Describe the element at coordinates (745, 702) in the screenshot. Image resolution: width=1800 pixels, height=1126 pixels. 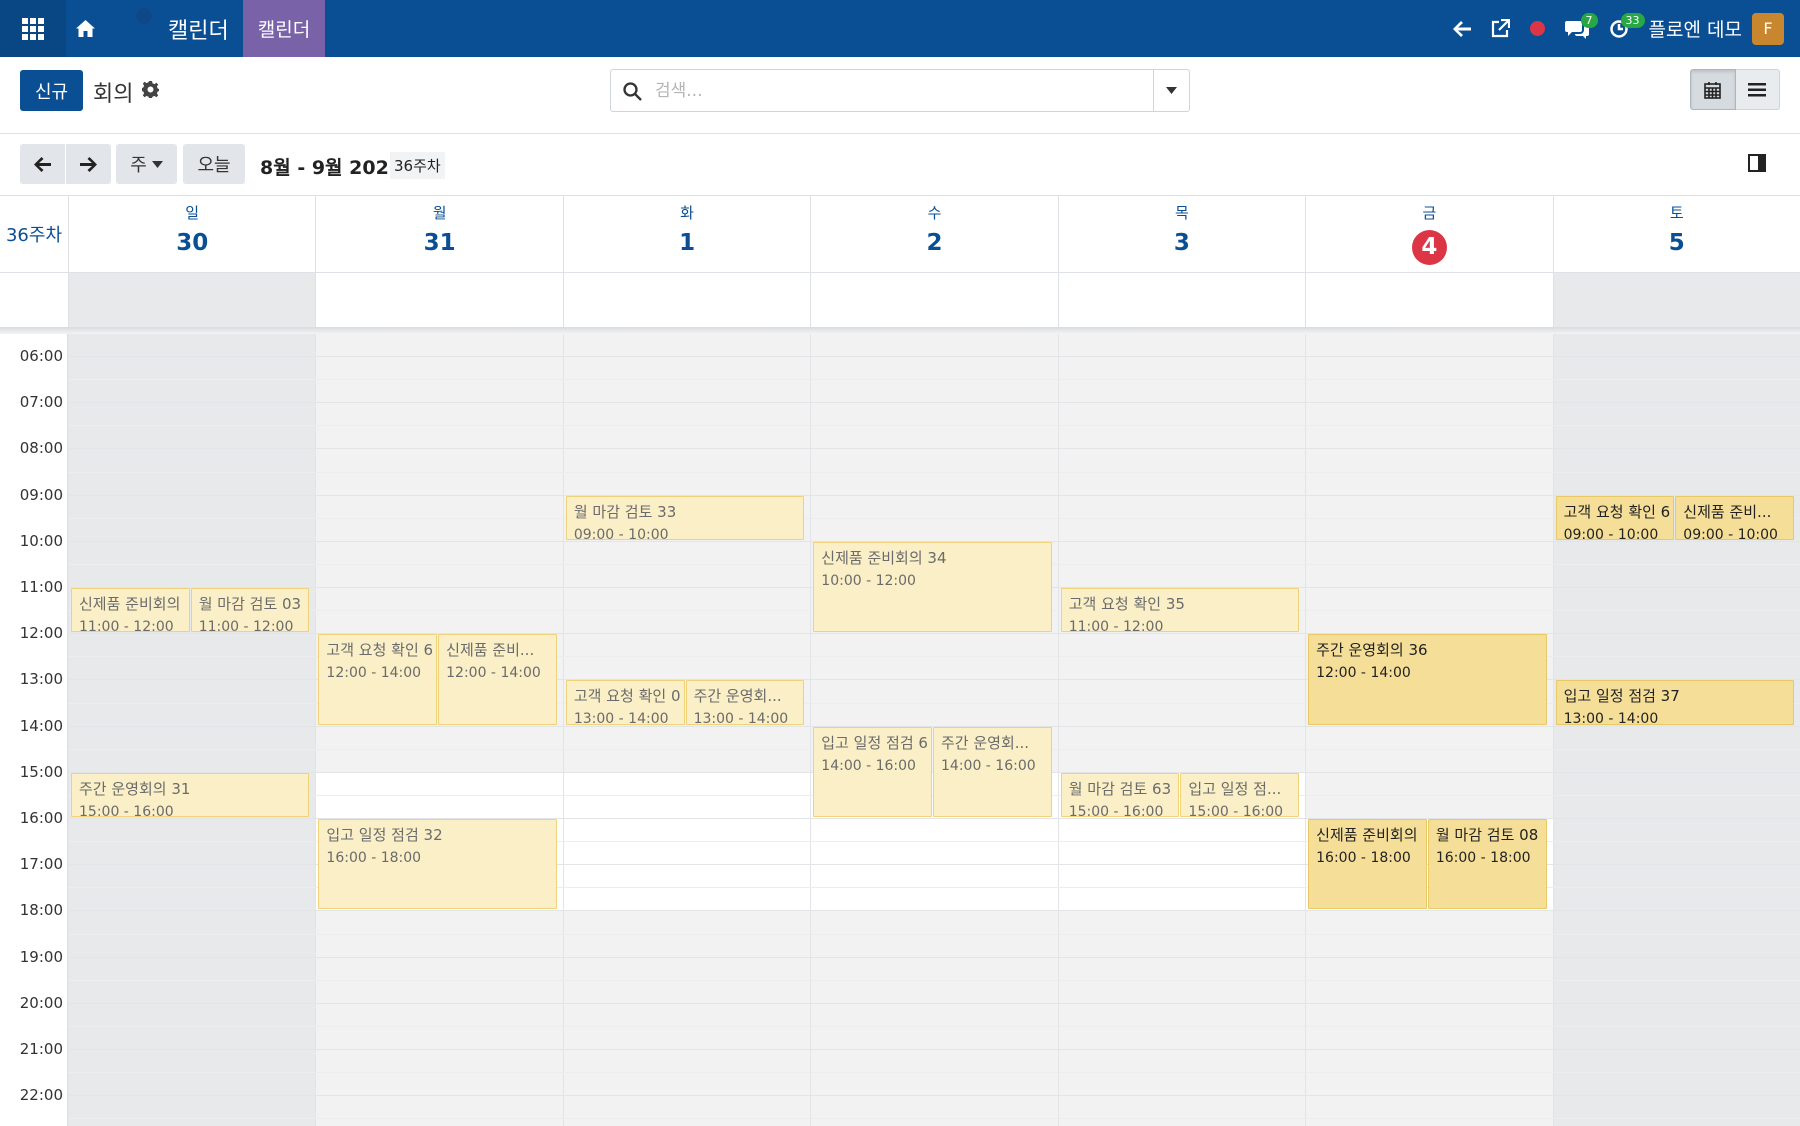
I see `calendar-event: 주간 운영회... 13:00 - 14:00` at that location.